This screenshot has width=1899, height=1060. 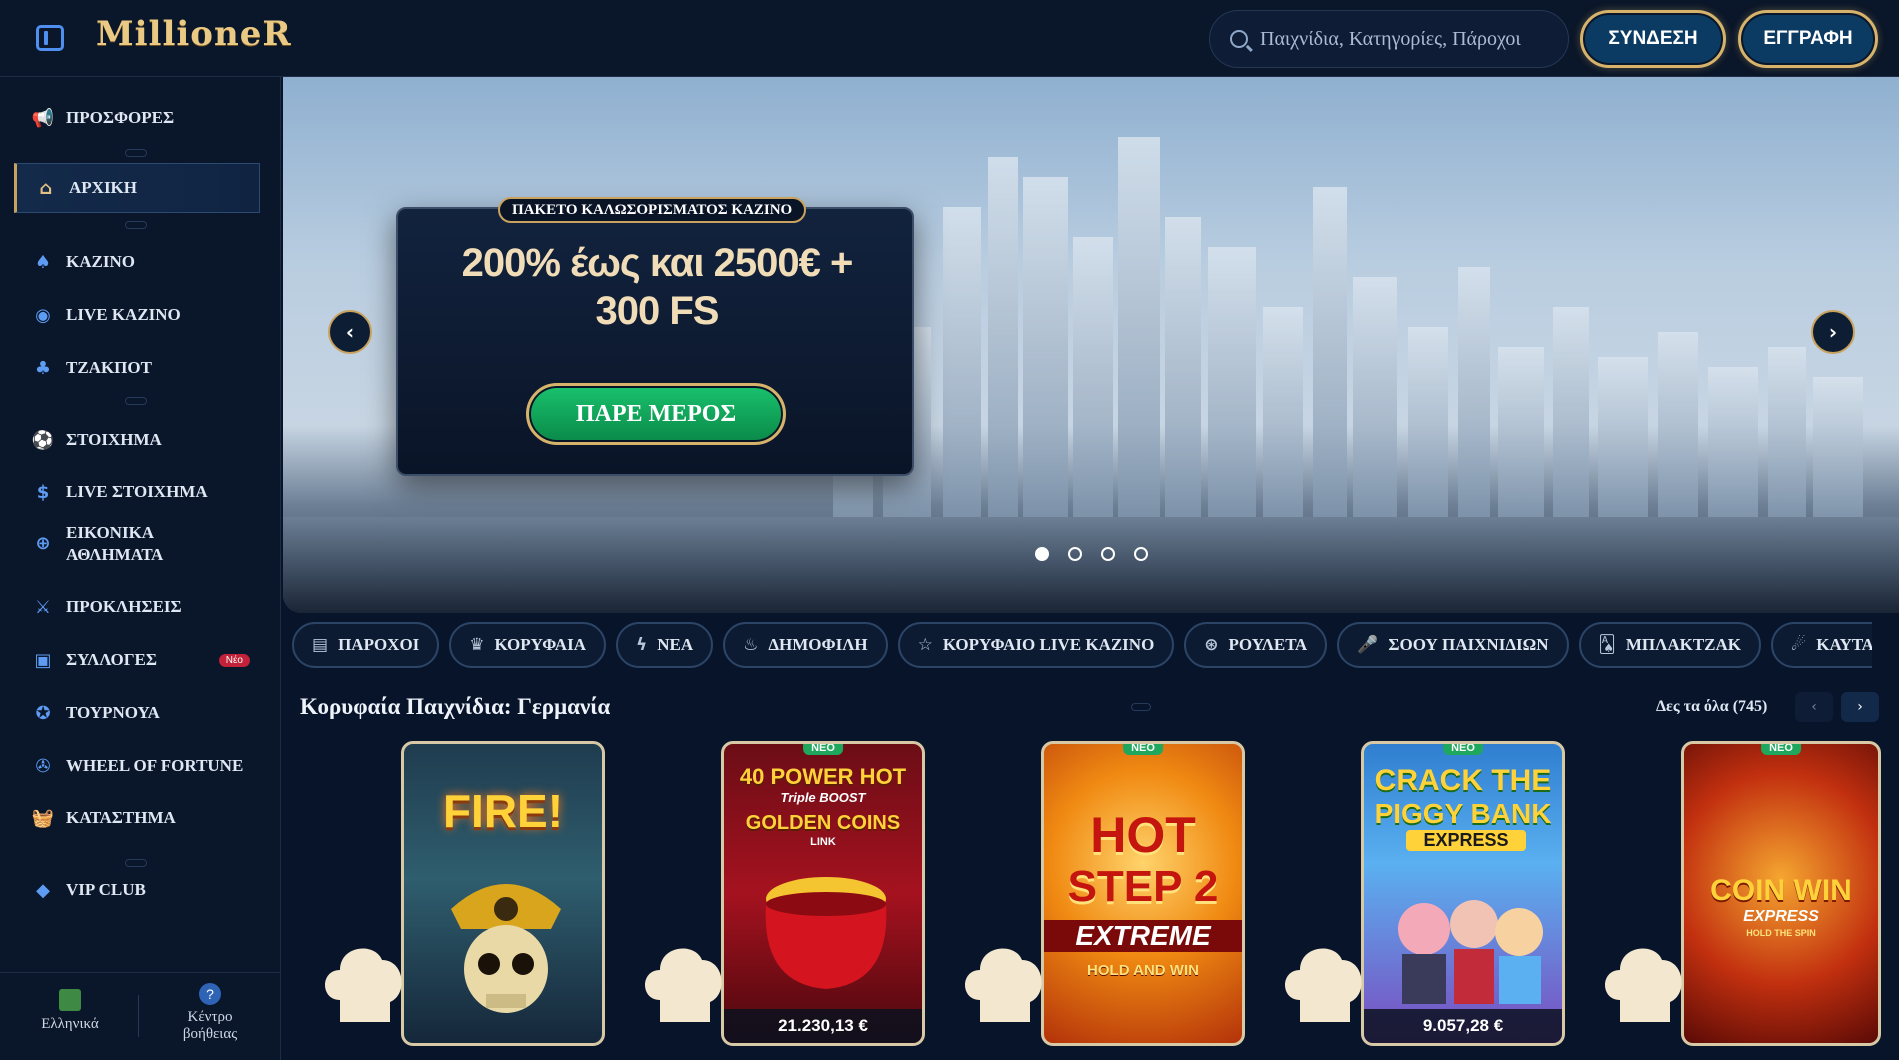 I want to click on carousel-dots, so click(x=1091, y=554).